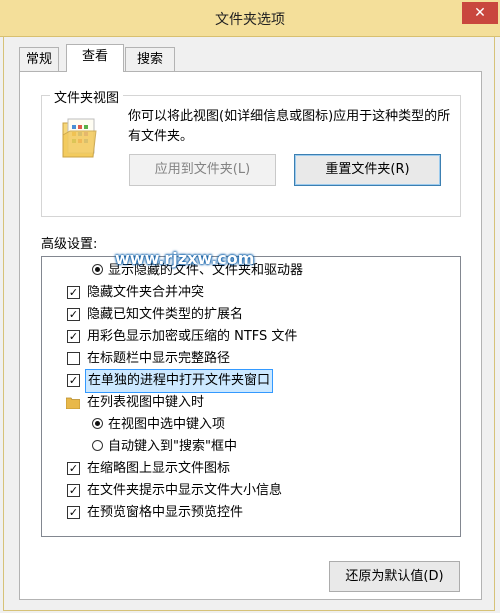 This screenshot has width=500, height=613. What do you see at coordinates (73, 403) in the screenshot?
I see `folder-icon` at bounding box center [73, 403].